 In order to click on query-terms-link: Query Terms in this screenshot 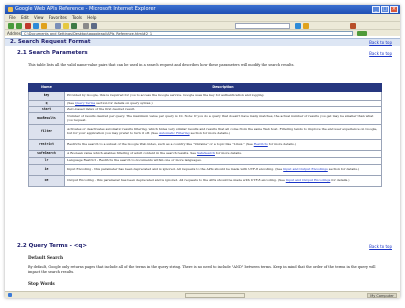, I will do `click(85, 103)`.